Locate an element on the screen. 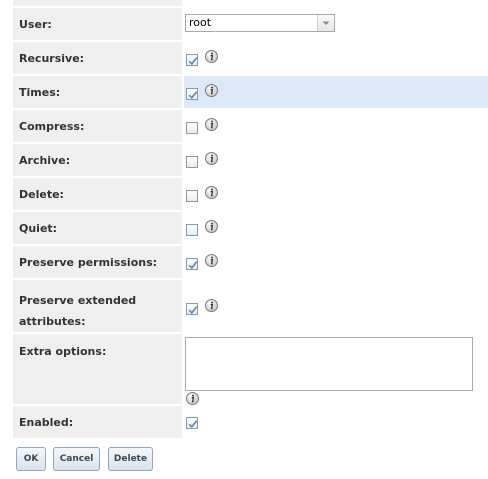  archive-label: Archive: is located at coordinates (97, 160).